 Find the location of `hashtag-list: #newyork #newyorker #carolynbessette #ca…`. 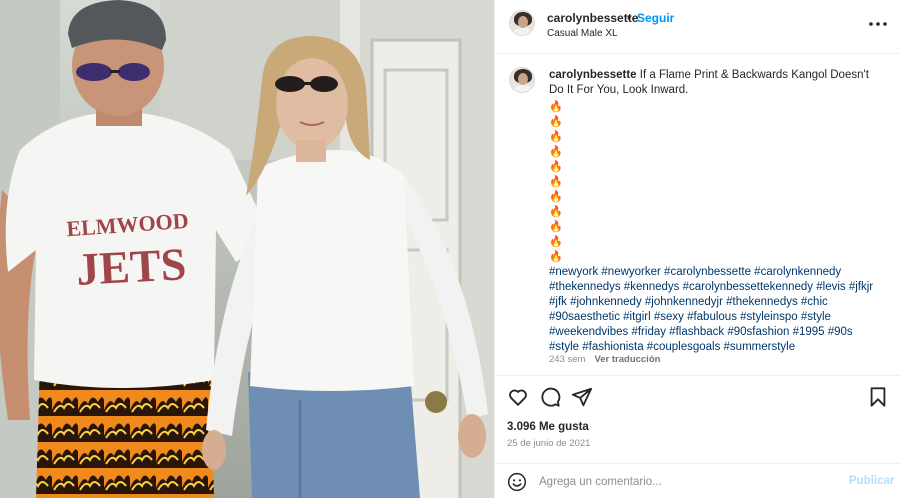

hashtag-list: #newyork #newyorker #carolynbessette #ca… is located at coordinates (714, 310).